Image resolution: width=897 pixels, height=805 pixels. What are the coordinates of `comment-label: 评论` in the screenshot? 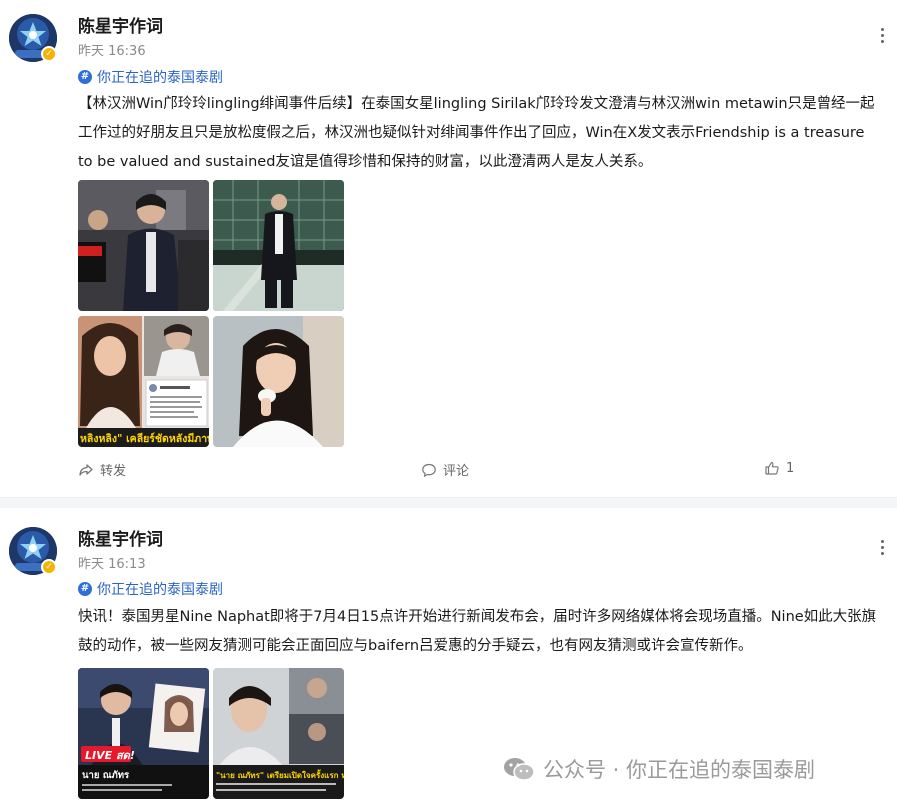 It's located at (456, 471).